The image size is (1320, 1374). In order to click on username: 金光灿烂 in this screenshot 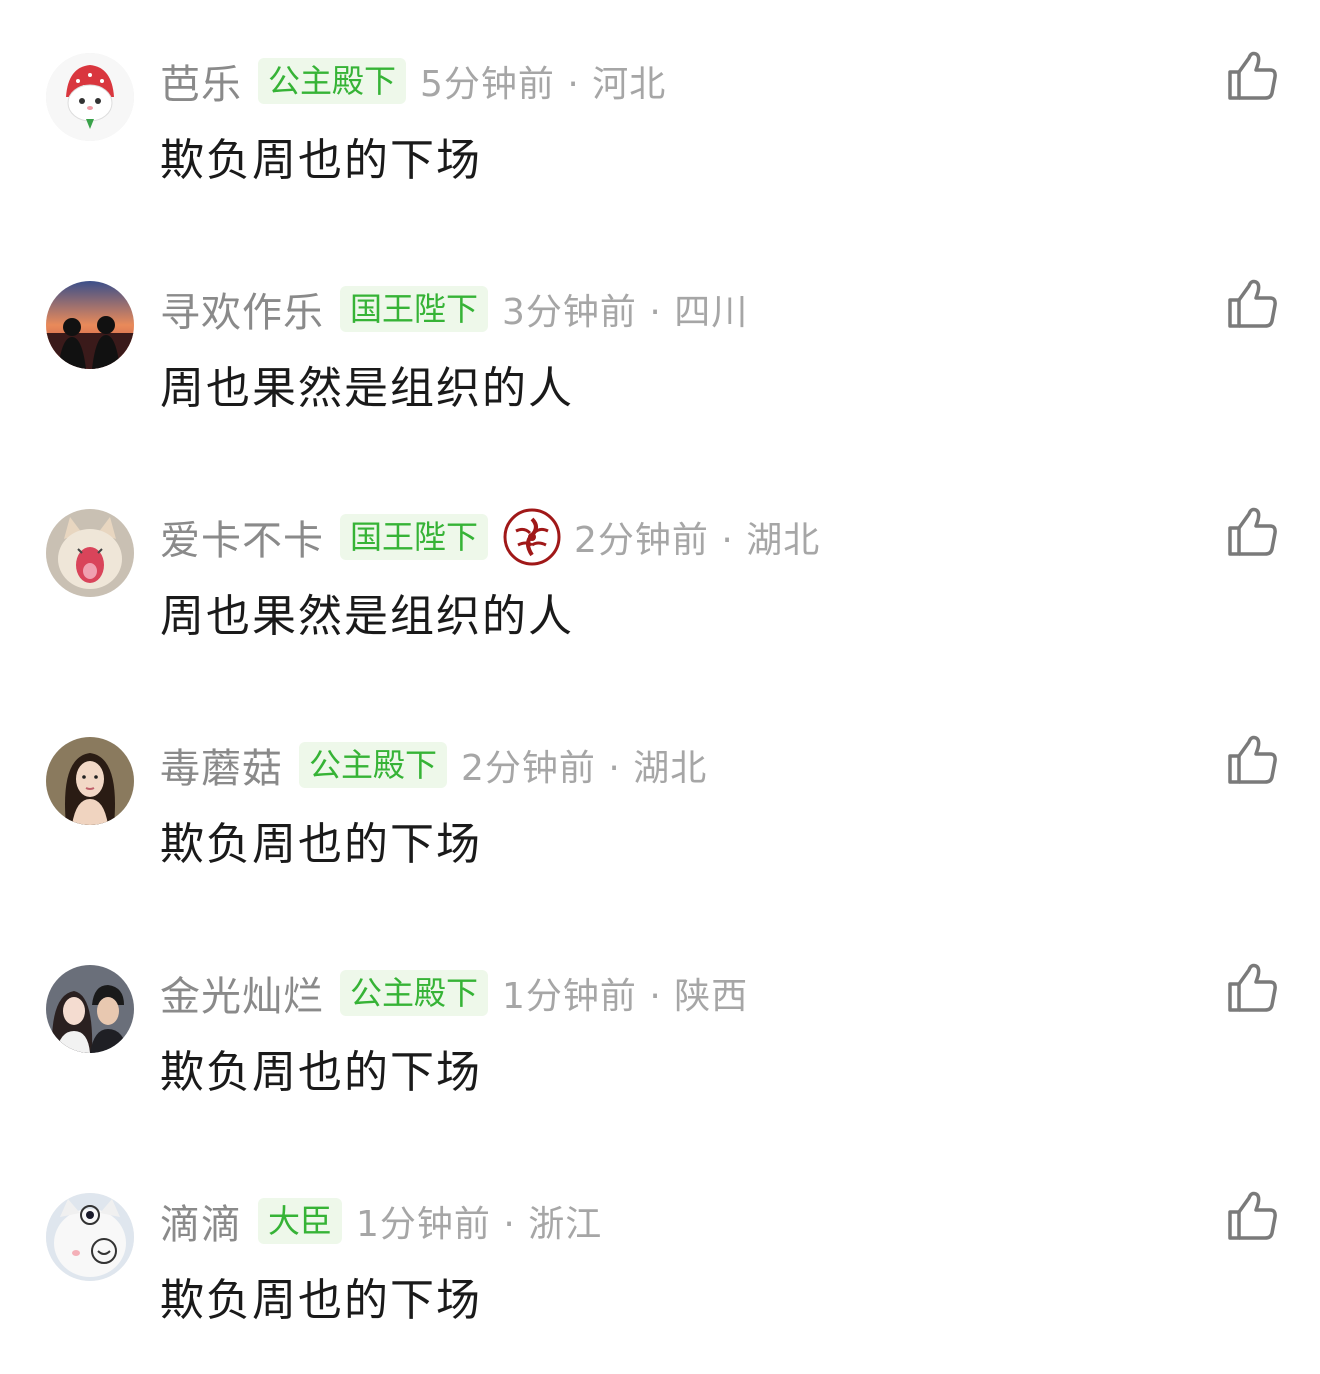, I will do `click(242, 993)`.